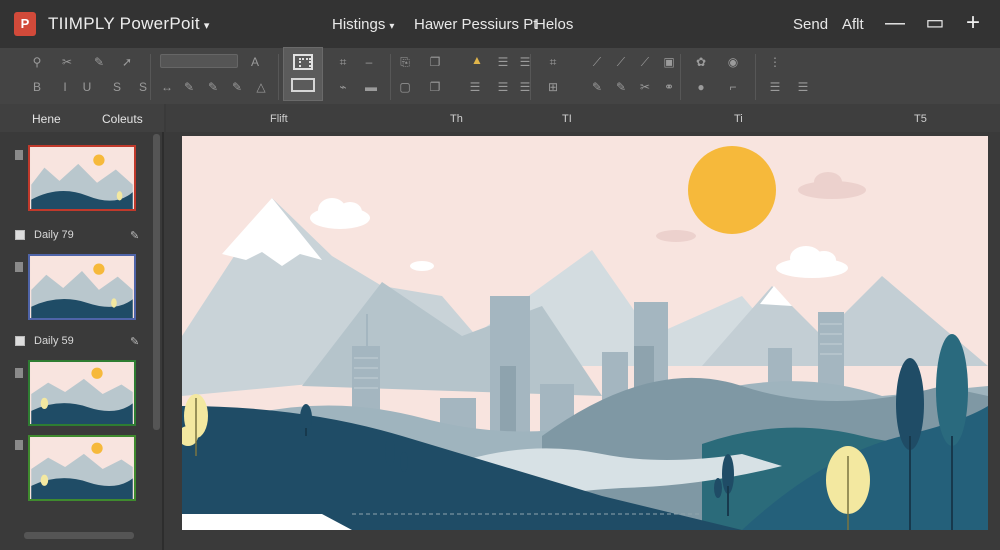  What do you see at coordinates (129, 24) in the screenshot?
I see `app-title-menu: TIIMPLY PowerPoit ▾` at bounding box center [129, 24].